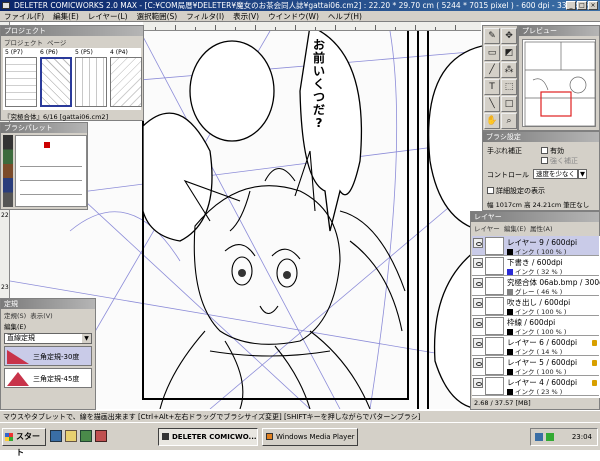  I want to click on select-tool-icon: ⬚, so click(509, 87).